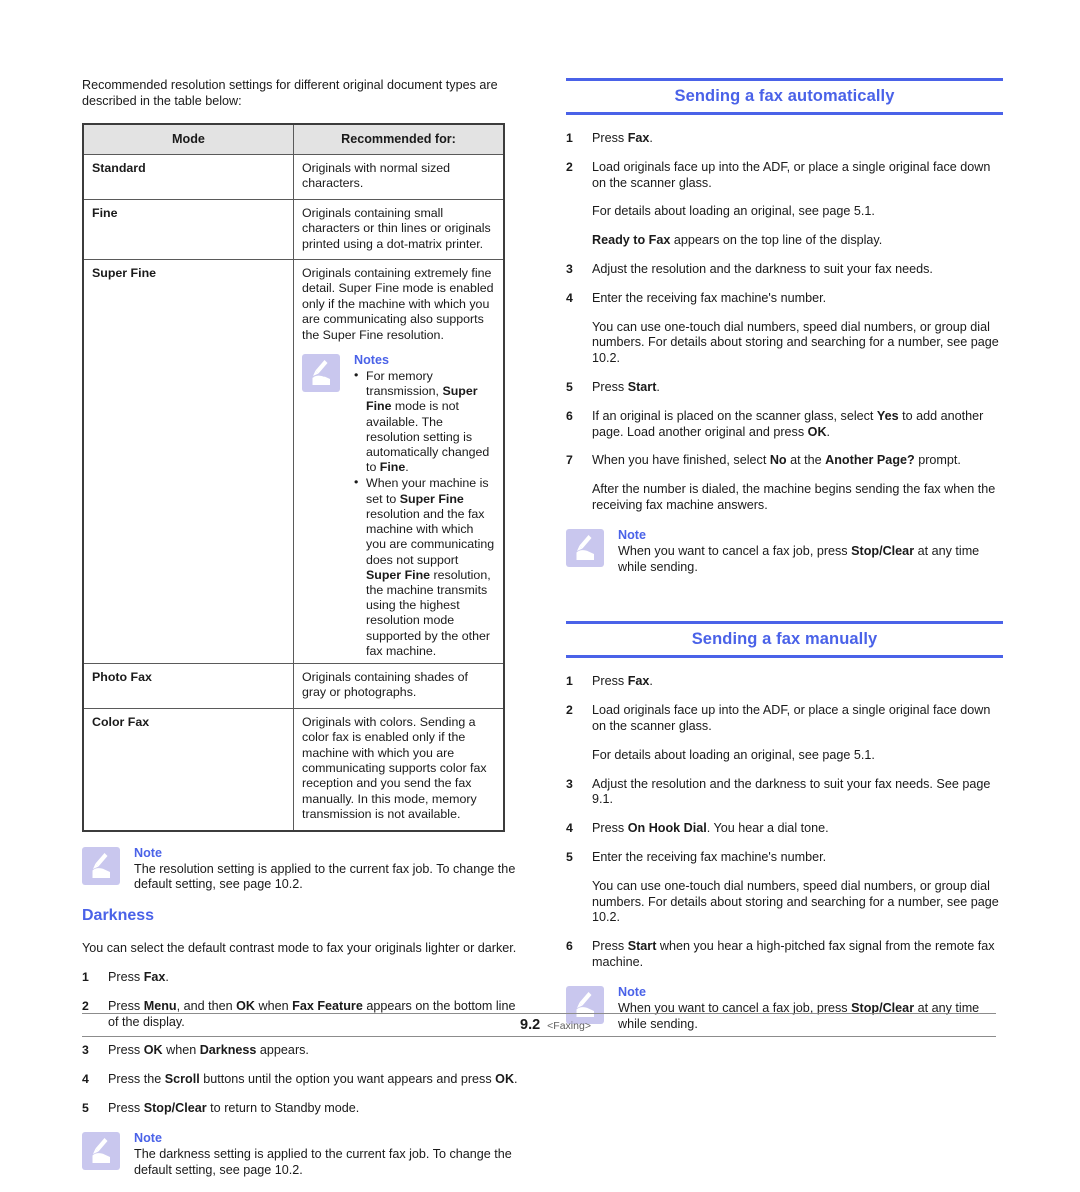  I want to click on section-title: Sending a fax manually, so click(784, 639).